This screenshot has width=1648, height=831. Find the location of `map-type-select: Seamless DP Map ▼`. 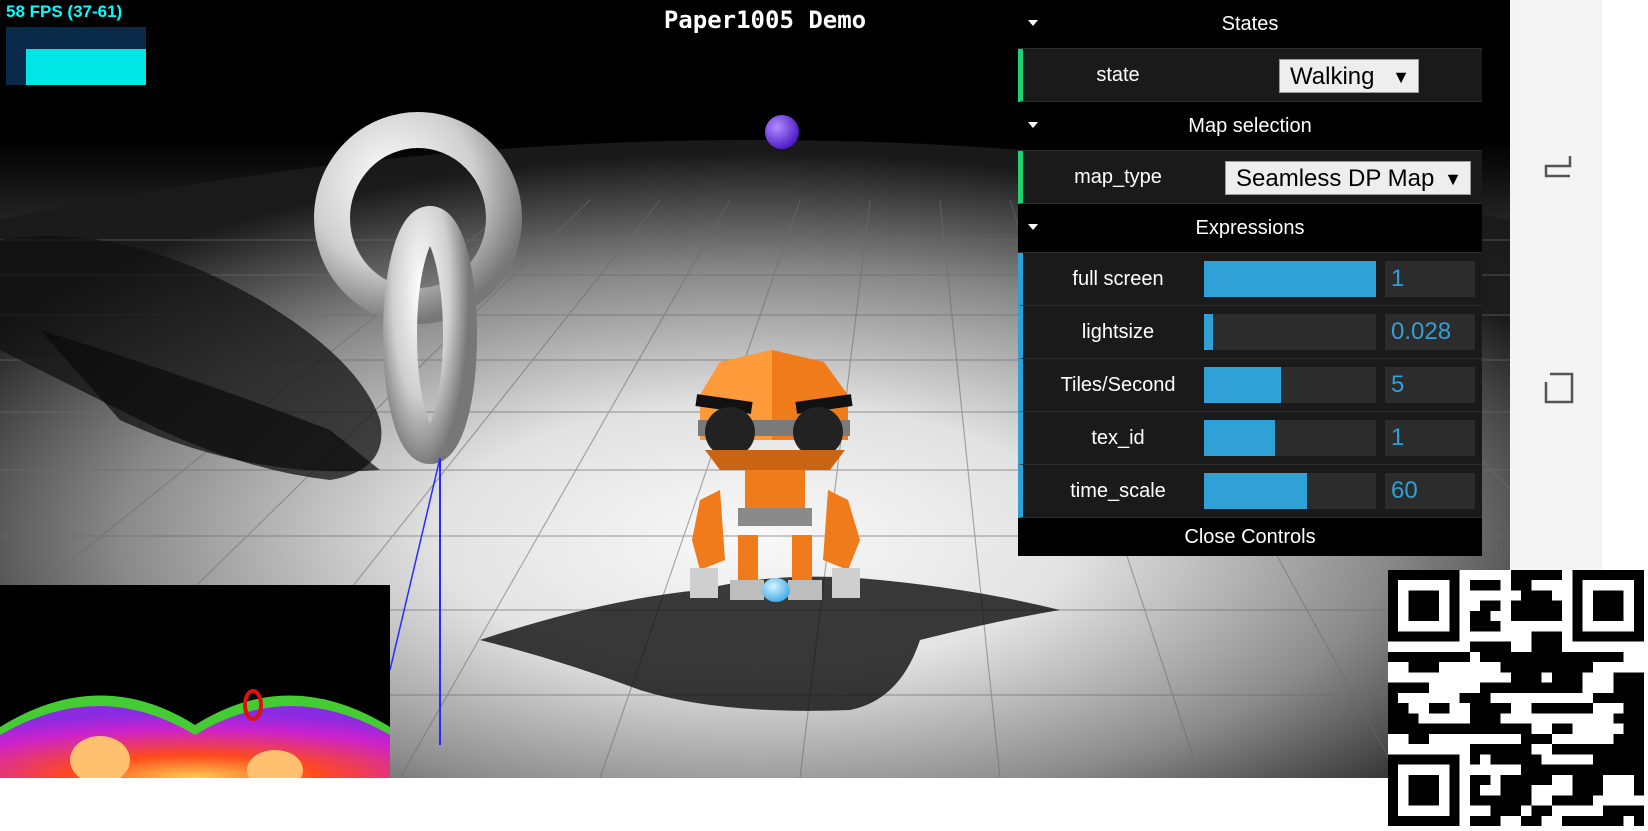

map-type-select: Seamless DP Map ▼ is located at coordinates (1348, 178).